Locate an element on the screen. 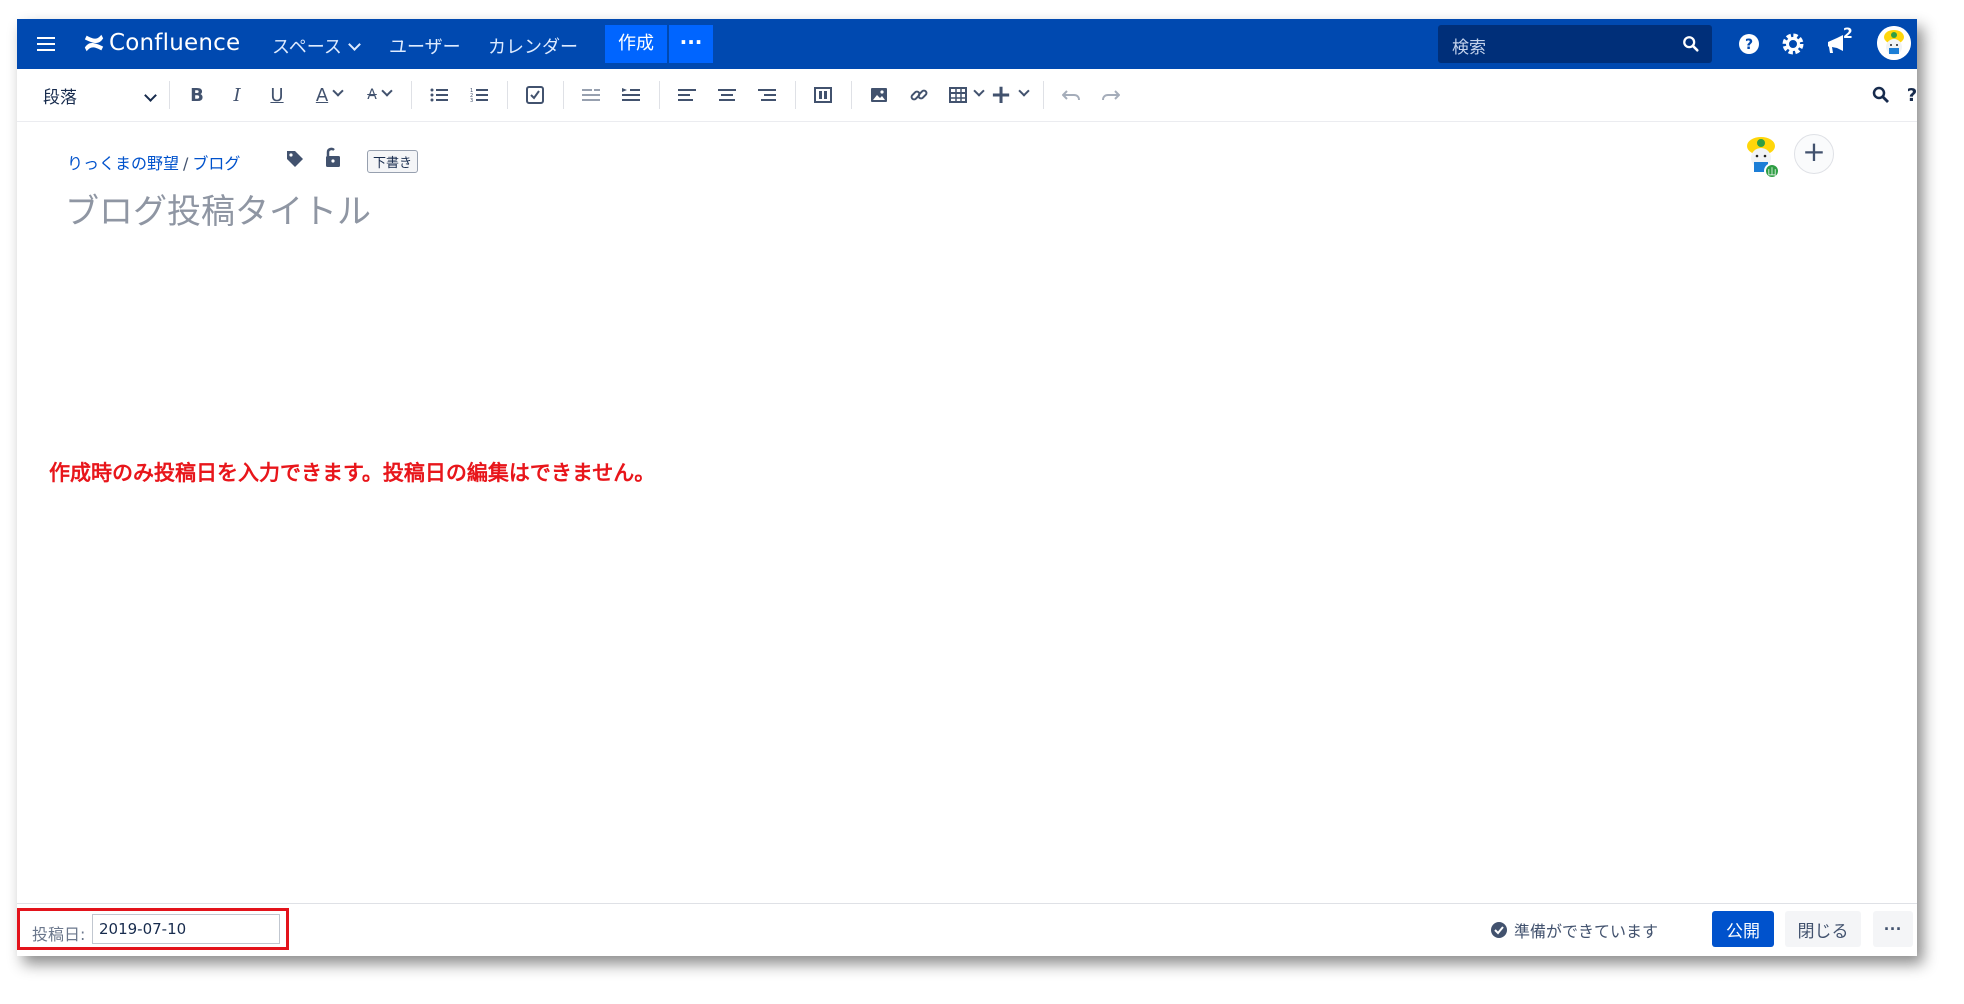 The image size is (1964, 1004). clear-format-icon: A is located at coordinates (379, 95).